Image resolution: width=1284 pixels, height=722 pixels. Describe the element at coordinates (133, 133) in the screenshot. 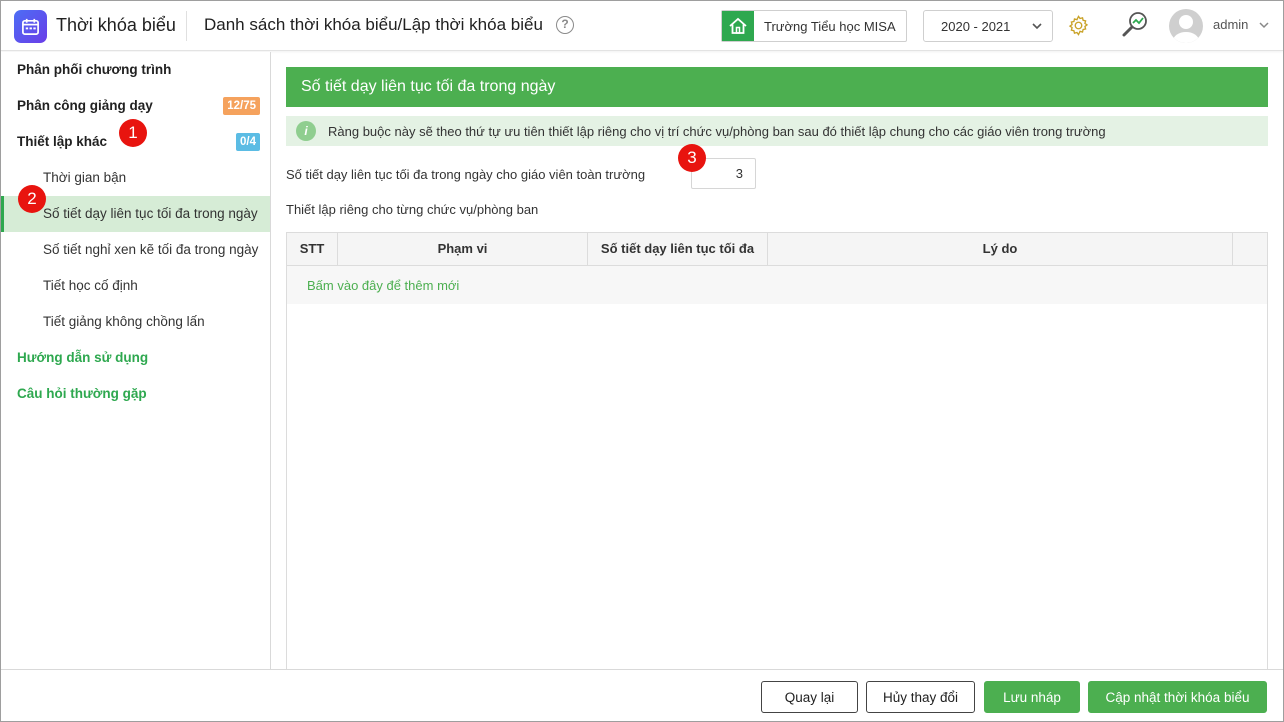

I see `step-marker-1: 1` at that location.